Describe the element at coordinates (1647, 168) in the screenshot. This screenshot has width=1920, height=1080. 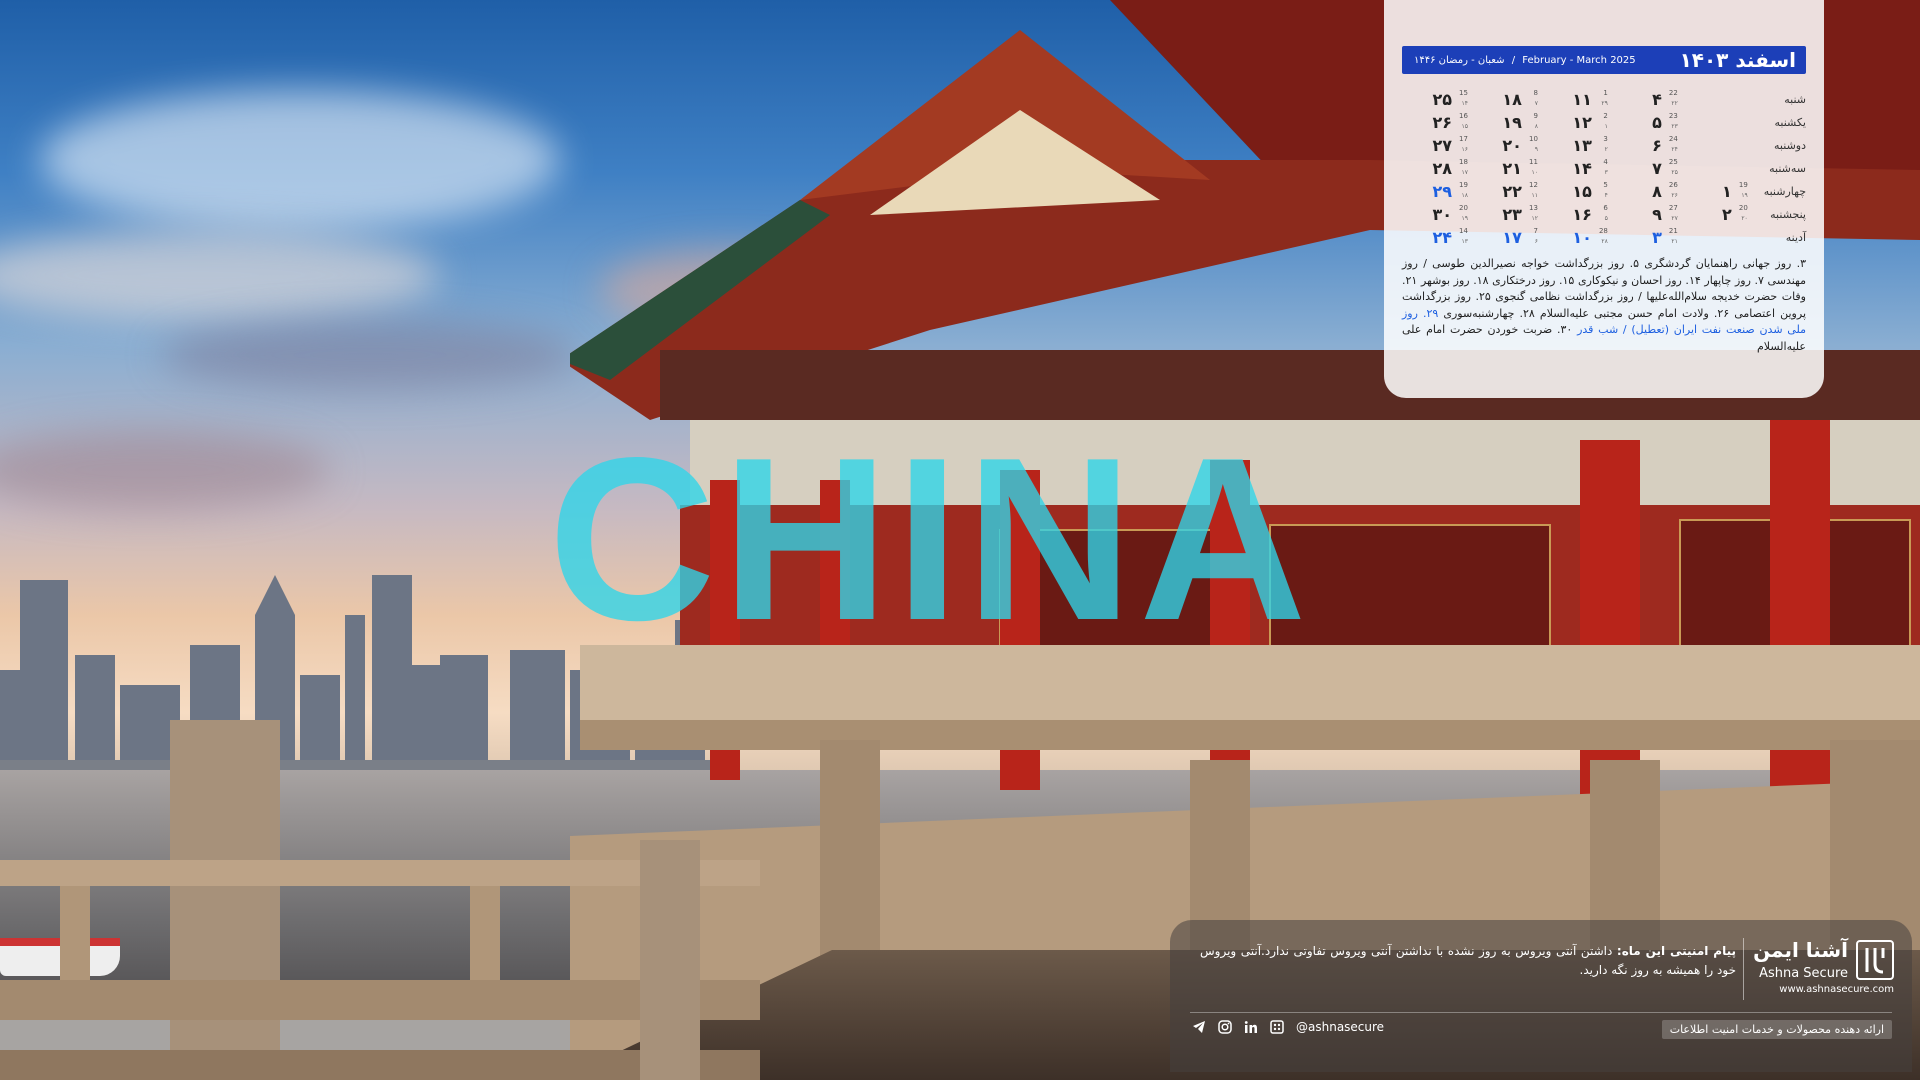
I see `calendar-day-cell: 25 ۲۵ ۷` at that location.